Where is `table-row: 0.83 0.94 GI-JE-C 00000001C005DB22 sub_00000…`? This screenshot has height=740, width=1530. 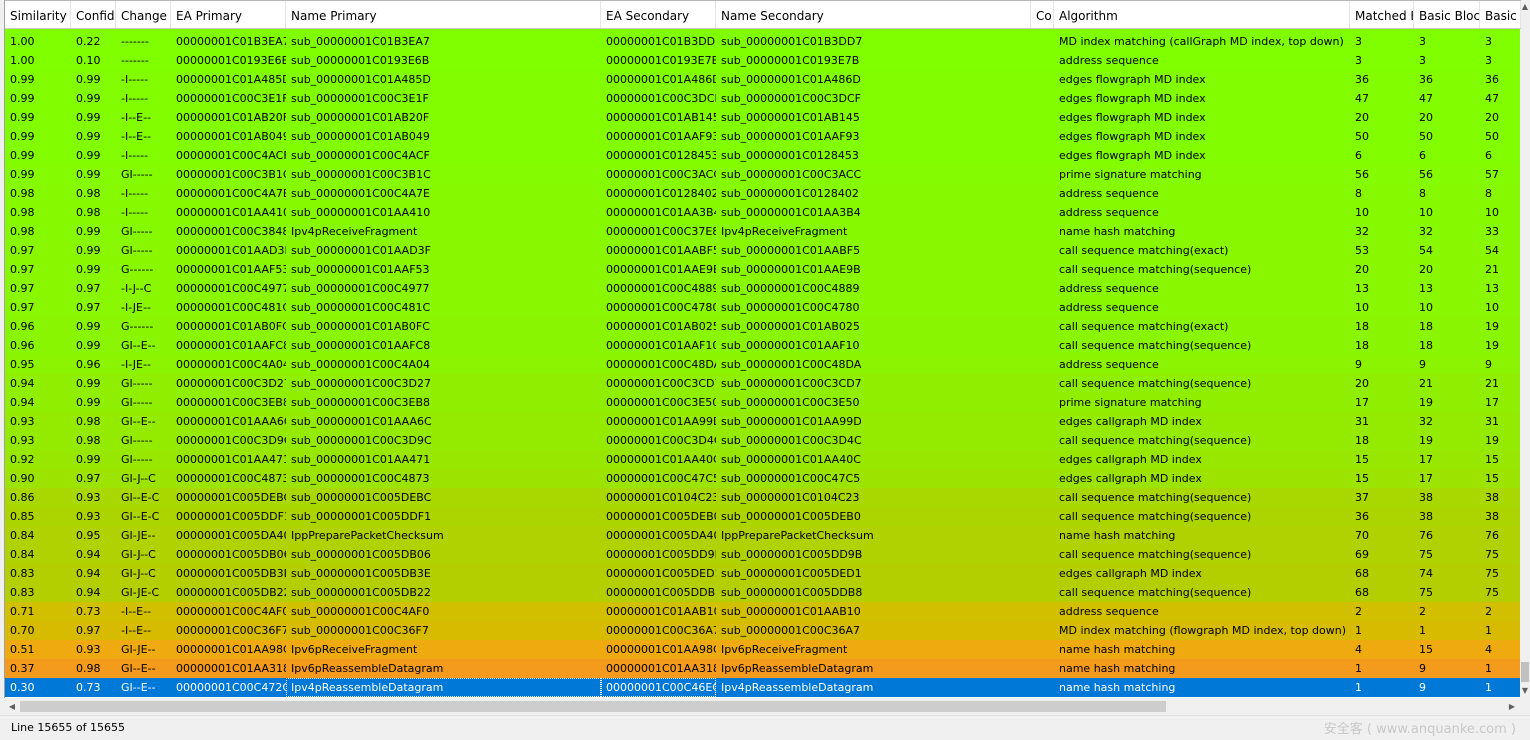 table-row: 0.83 0.94 GI-JE-C 00000001C005DB22 sub_00000… is located at coordinates (763, 592).